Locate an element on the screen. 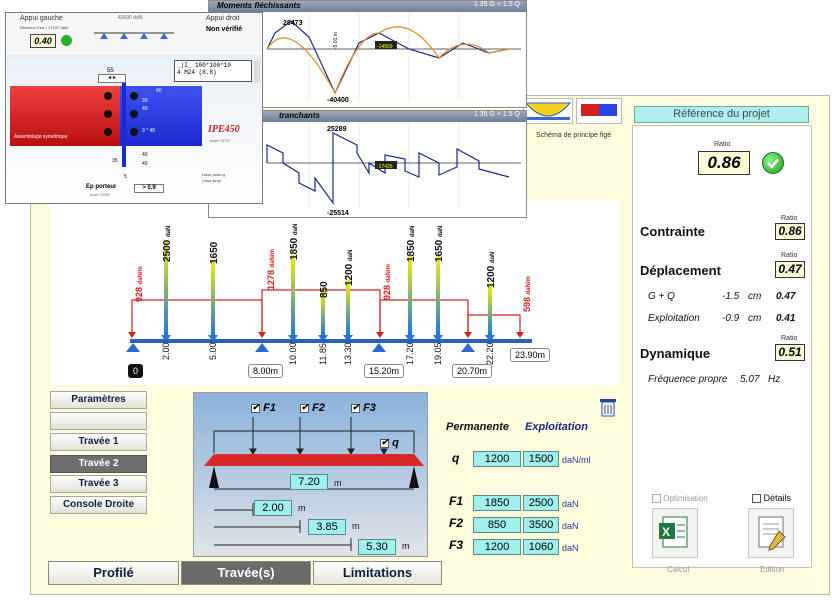  tab-profile: Profilé is located at coordinates (113, 573).